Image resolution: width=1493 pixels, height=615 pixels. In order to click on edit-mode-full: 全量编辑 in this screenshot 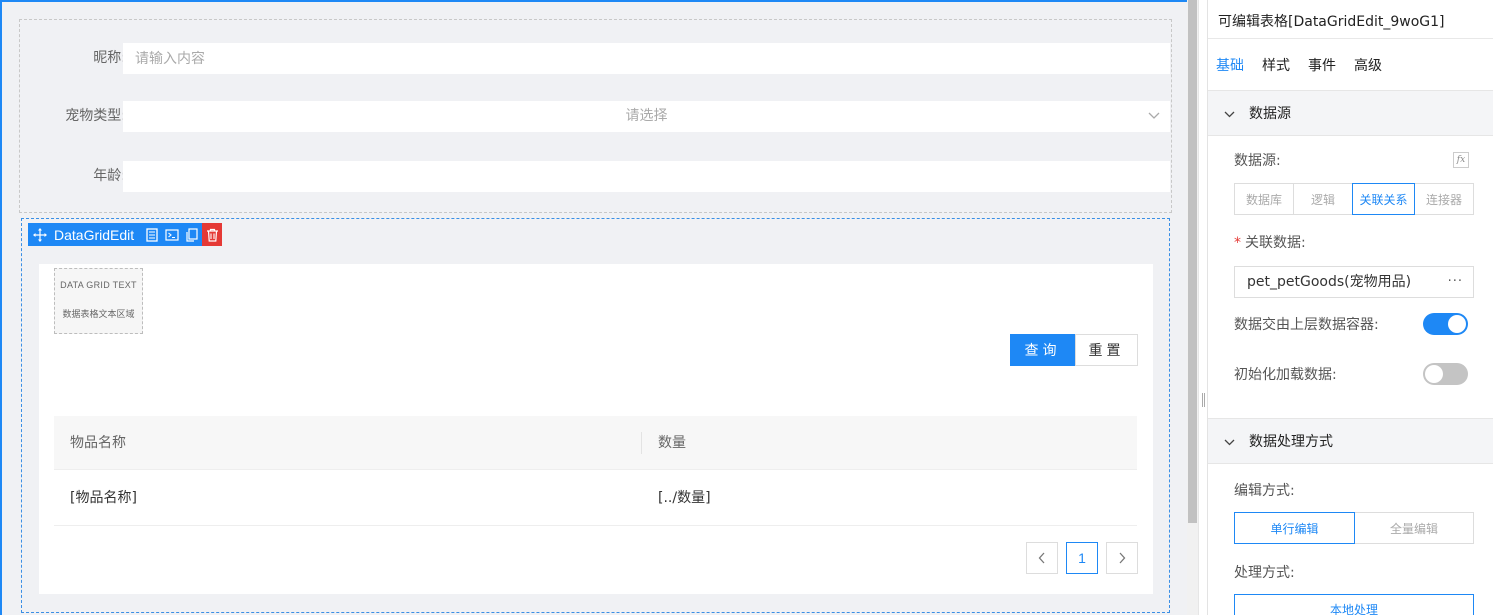, I will do `click(1414, 528)`.